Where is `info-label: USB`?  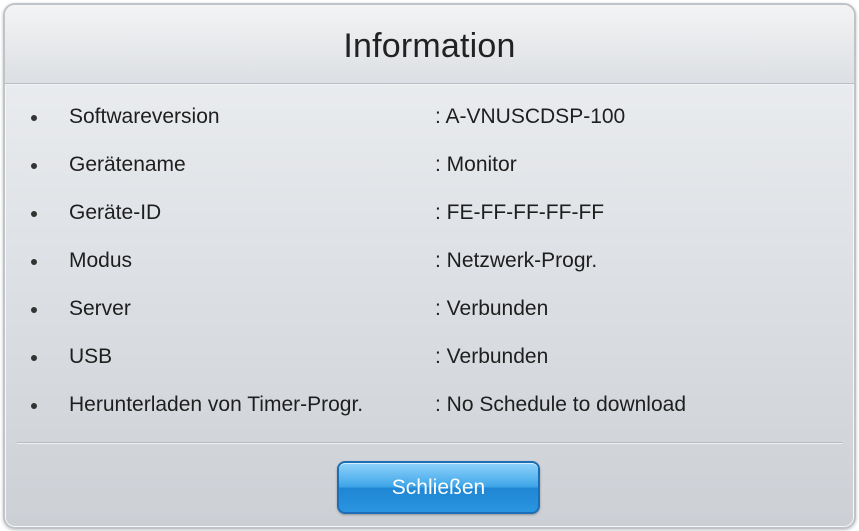 info-label: USB is located at coordinates (91, 356).